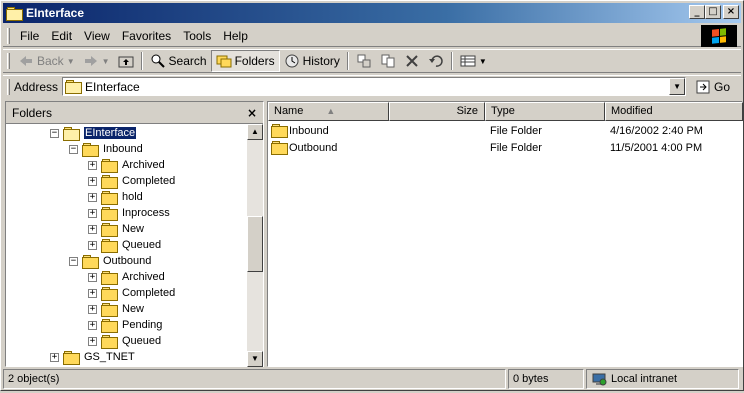 This screenshot has width=744, height=393. Describe the element at coordinates (713, 87) in the screenshot. I see `go-button: Go` at that location.